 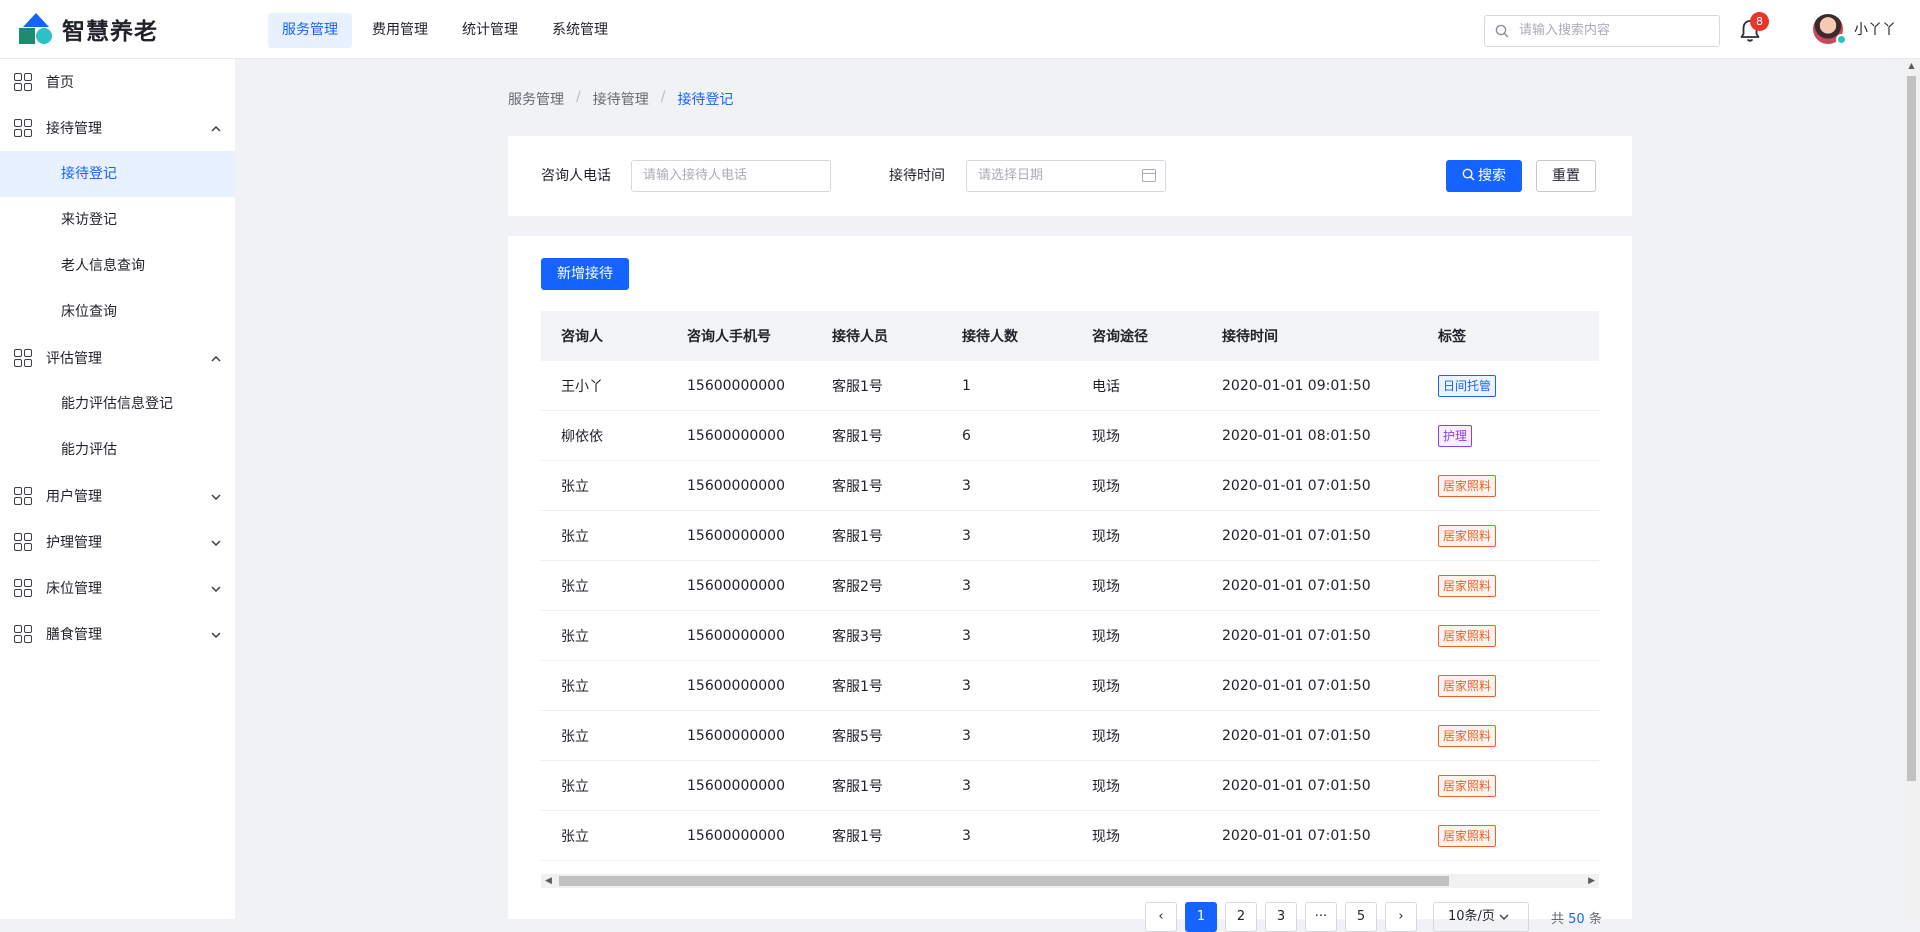 I want to click on sidebar-group-3: 评估管理, so click(x=117, y=358).